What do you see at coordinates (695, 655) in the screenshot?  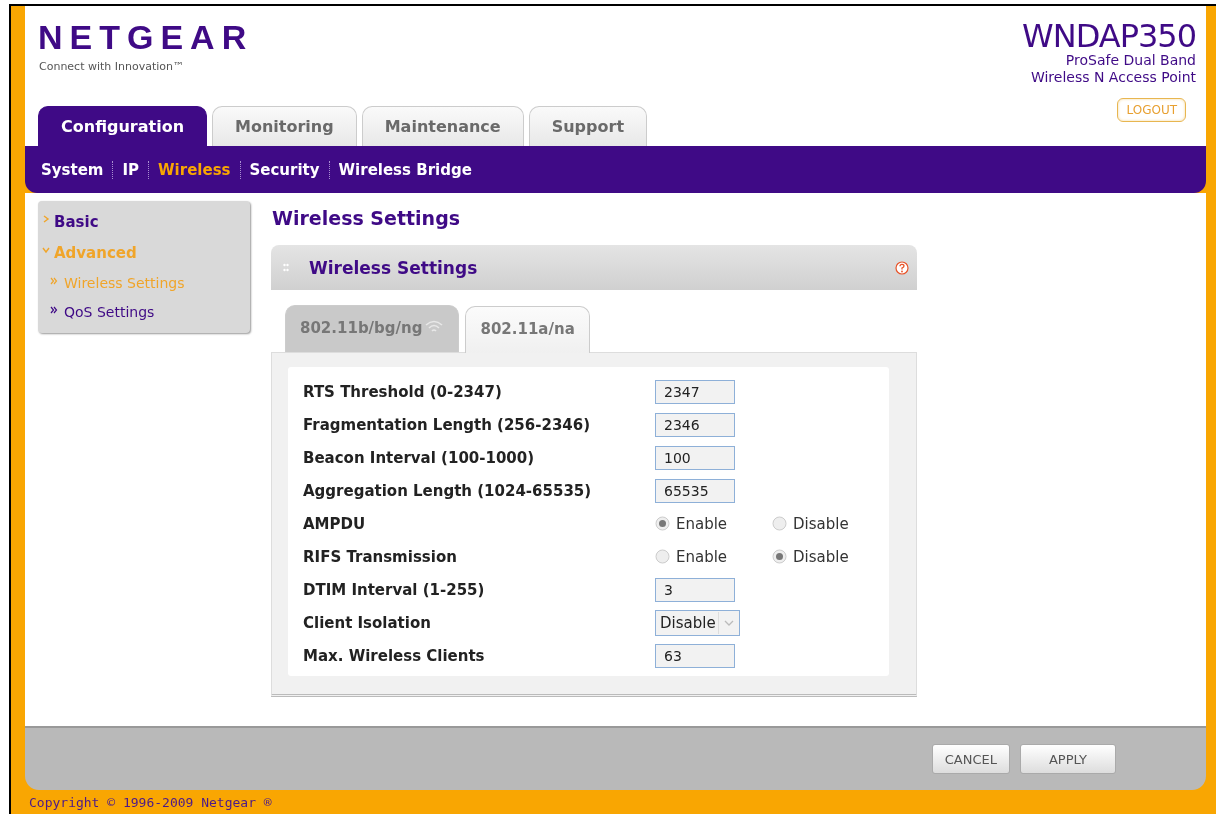 I see `text-field: 63` at bounding box center [695, 655].